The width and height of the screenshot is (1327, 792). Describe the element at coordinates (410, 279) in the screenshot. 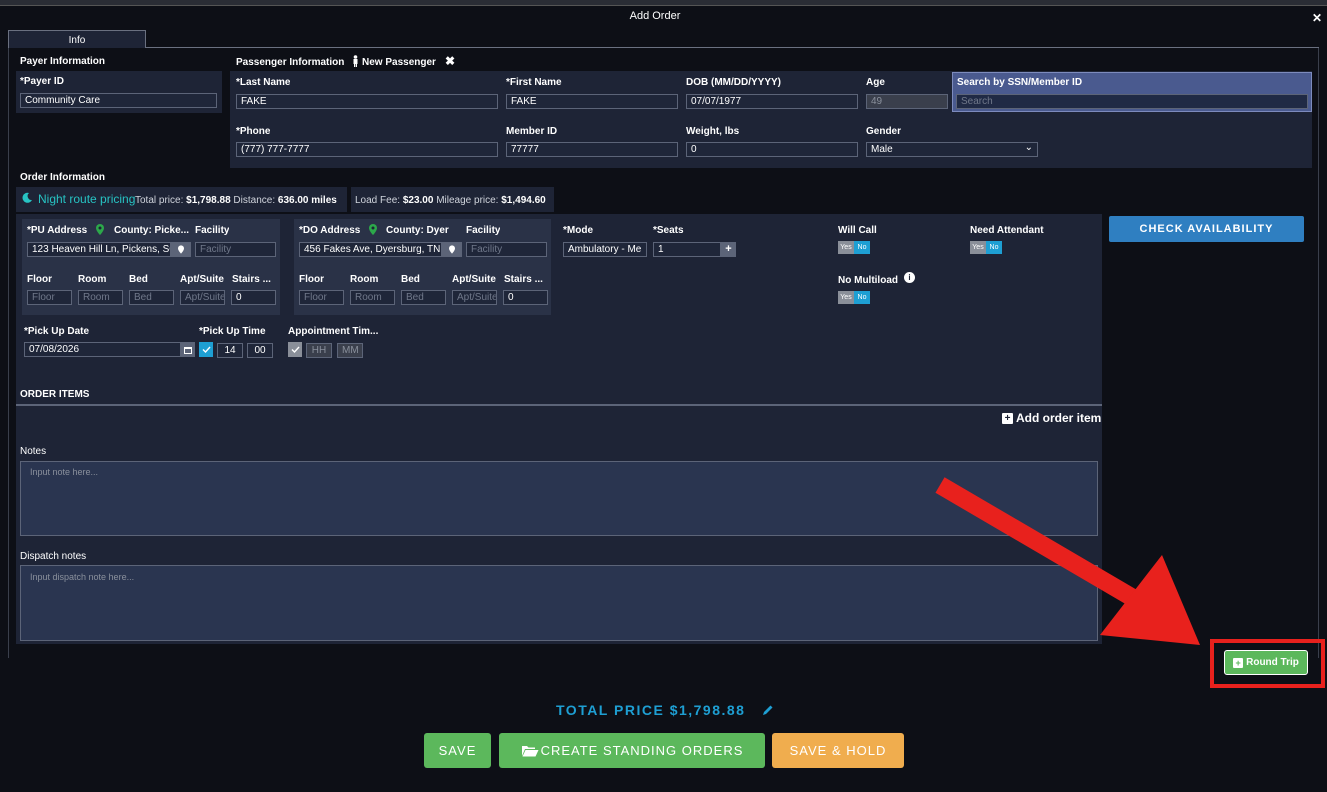

I see `do-bed-label: Bed` at that location.